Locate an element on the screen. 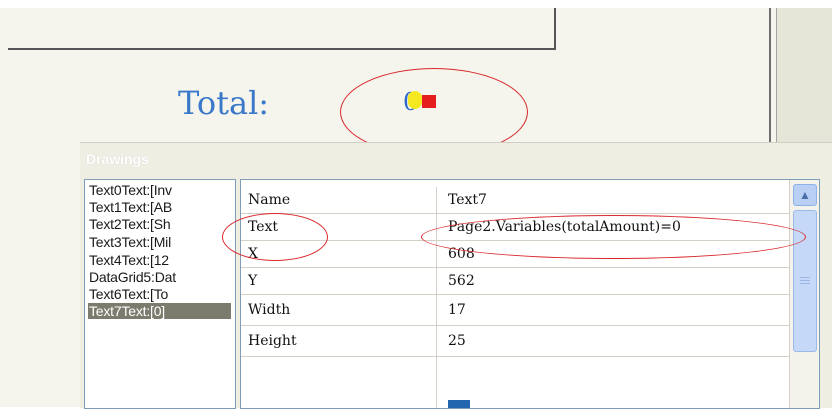 The width and height of the screenshot is (832, 409). total-label: Total: is located at coordinates (223, 103).